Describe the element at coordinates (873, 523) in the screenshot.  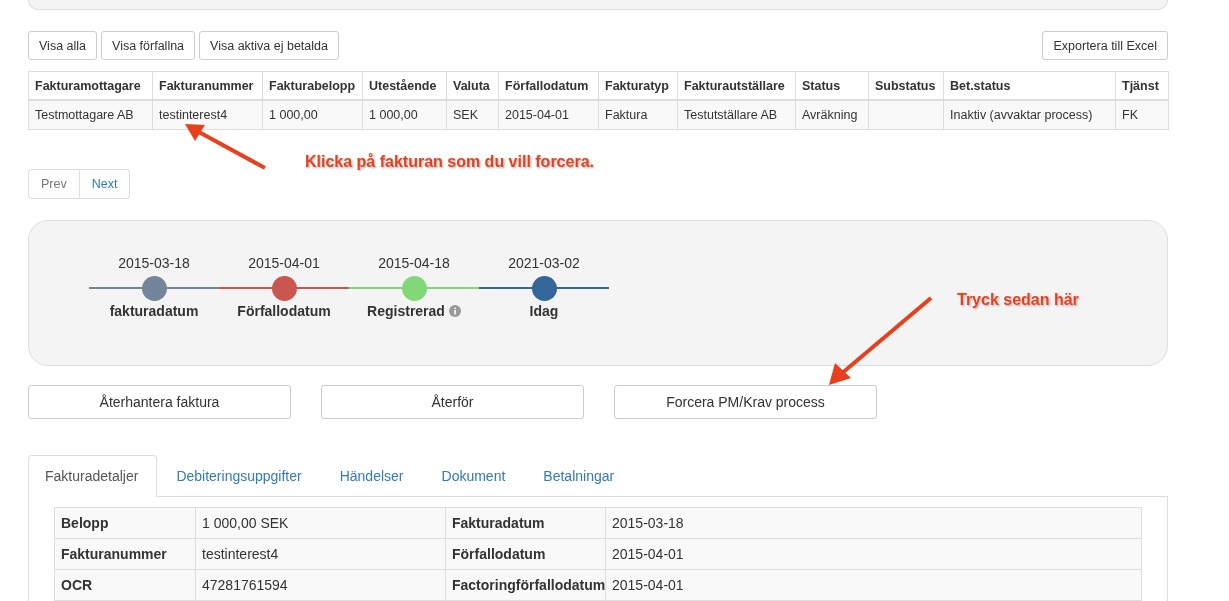
I see `detail-value: 2015-03-18` at that location.